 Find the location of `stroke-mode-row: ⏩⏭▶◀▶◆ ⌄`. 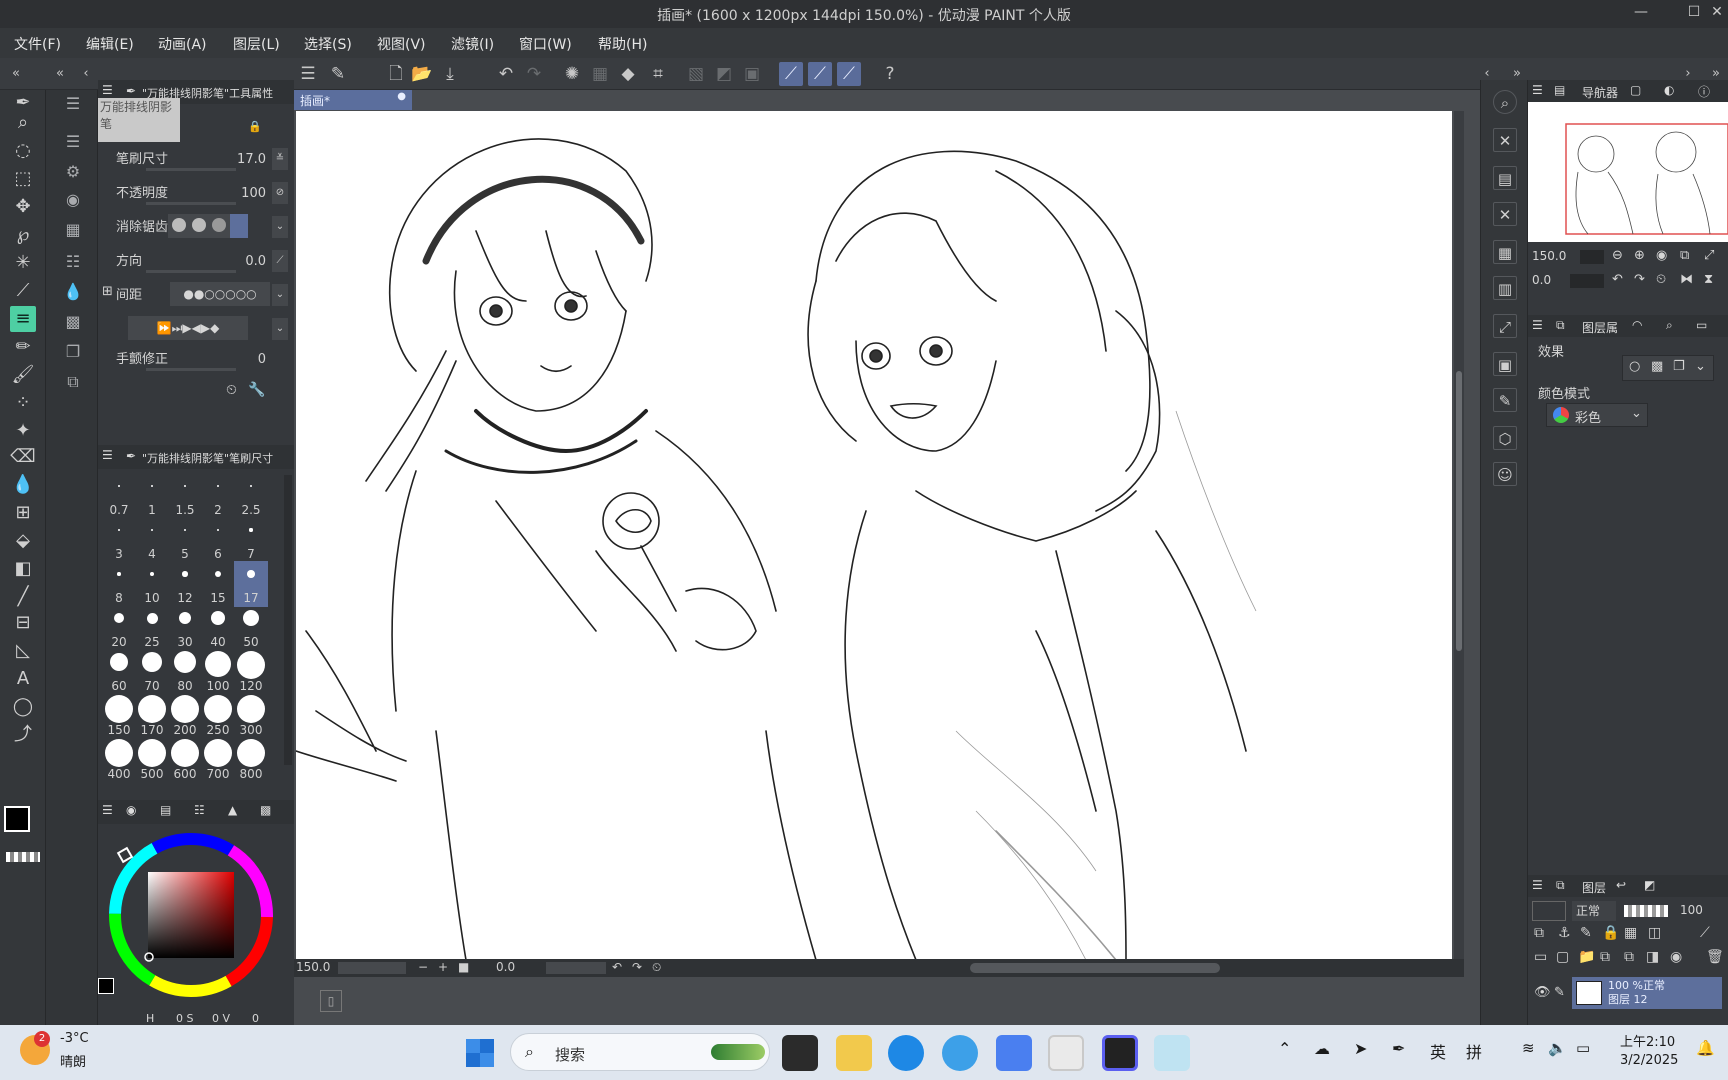

stroke-mode-row: ⏩⏭▶◀▶◆ ⌄ is located at coordinates (202, 329).